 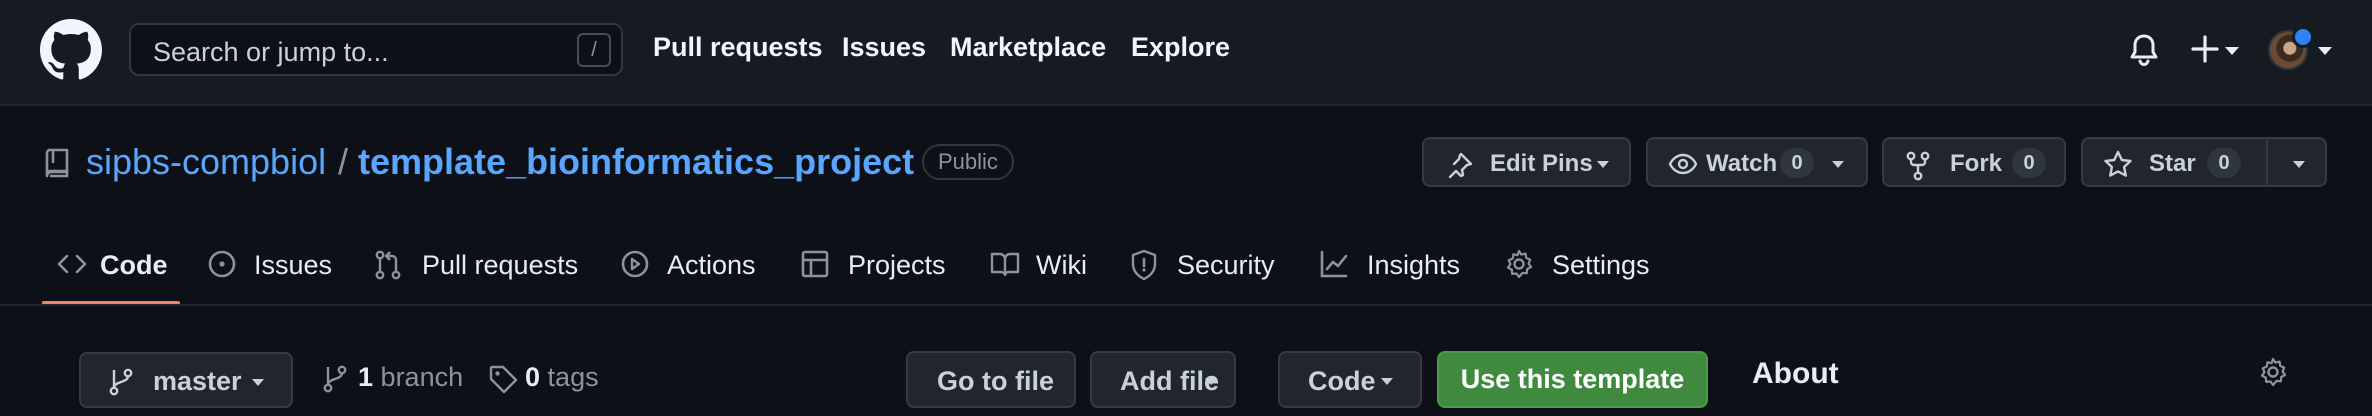 I want to click on tab-wiki: Wiki, so click(x=1039, y=266).